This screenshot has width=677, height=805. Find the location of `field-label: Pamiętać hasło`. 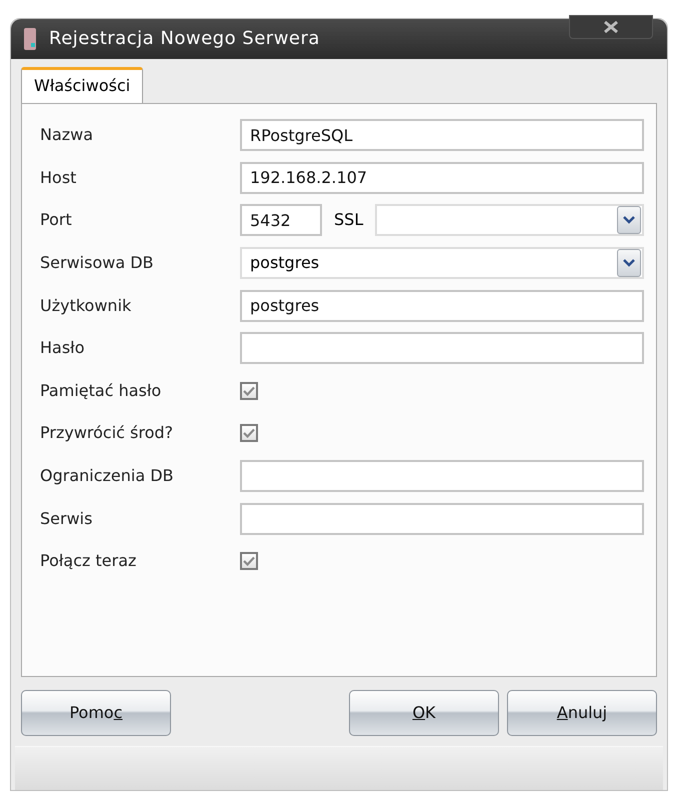

field-label: Pamiętać hasło is located at coordinates (101, 391).